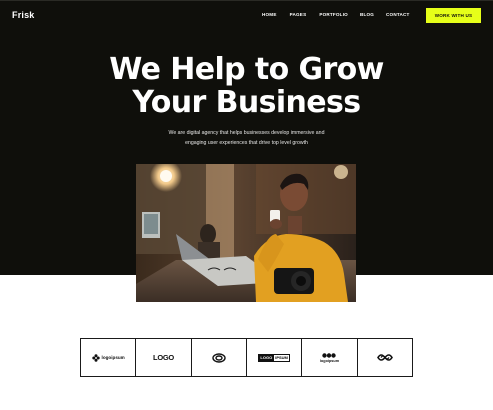 This screenshot has height=410, width=493. What do you see at coordinates (281, 357) in the screenshot?
I see `client-logo-4-right: IPSUM` at bounding box center [281, 357].